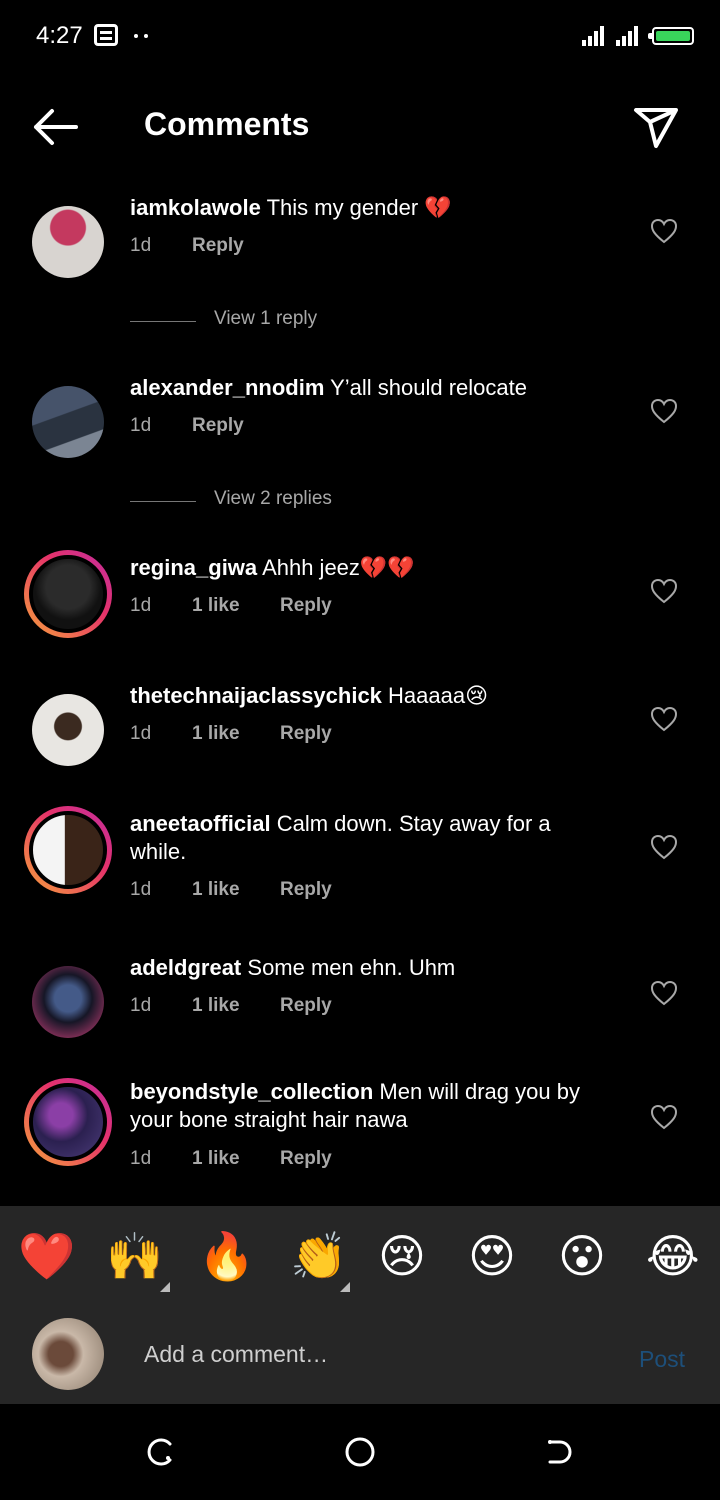 The width and height of the screenshot is (720, 1500). Describe the element at coordinates (256, 695) in the screenshot. I see `comment-username: thetechnaijaclassychick` at that location.